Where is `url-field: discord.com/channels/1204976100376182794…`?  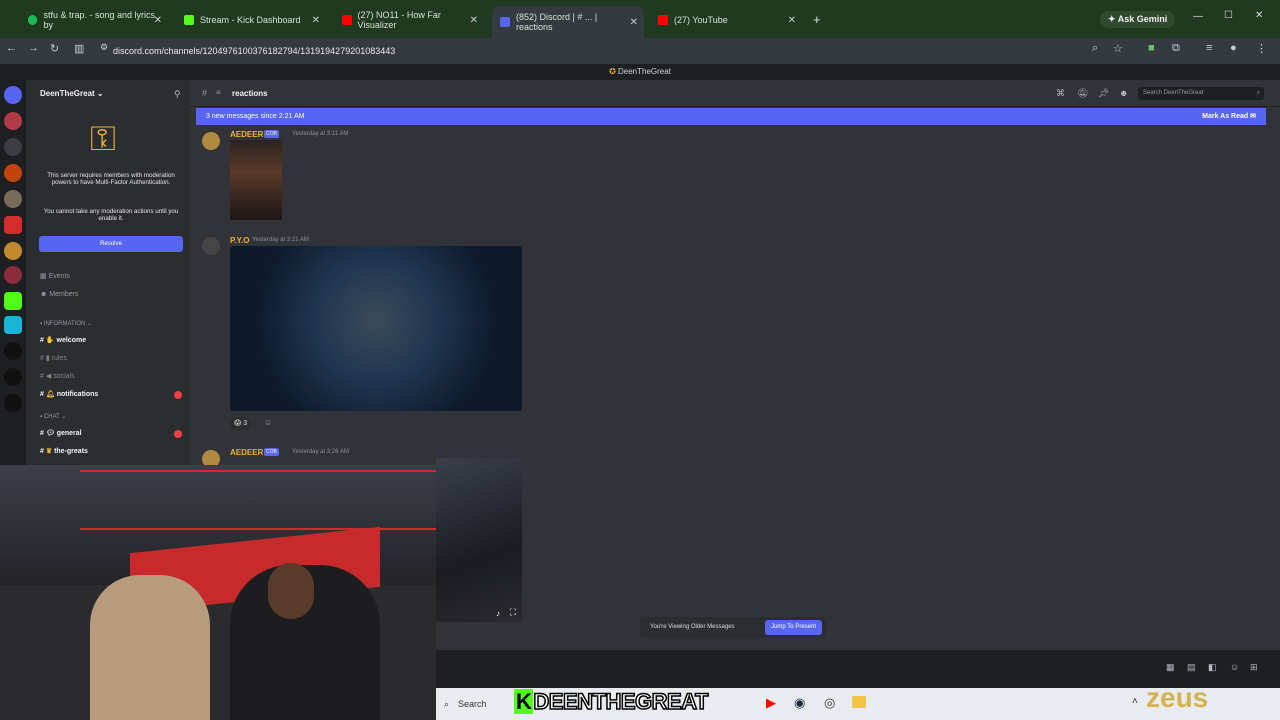
url-field: discord.com/channels/1204976100376182794… is located at coordinates (593, 51).